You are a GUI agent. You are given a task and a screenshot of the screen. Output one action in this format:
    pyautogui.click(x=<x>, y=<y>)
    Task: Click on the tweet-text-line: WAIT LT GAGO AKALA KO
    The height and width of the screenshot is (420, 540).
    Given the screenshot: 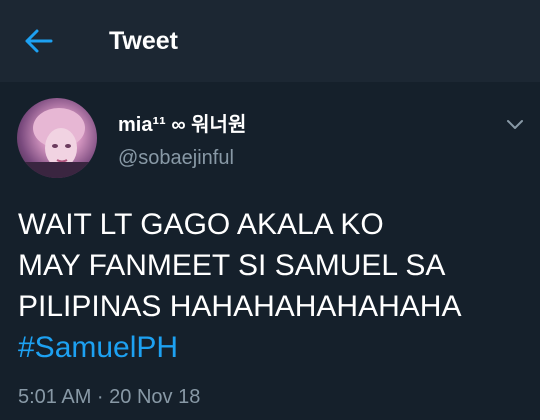 What is the action you would take?
    pyautogui.click(x=201, y=224)
    